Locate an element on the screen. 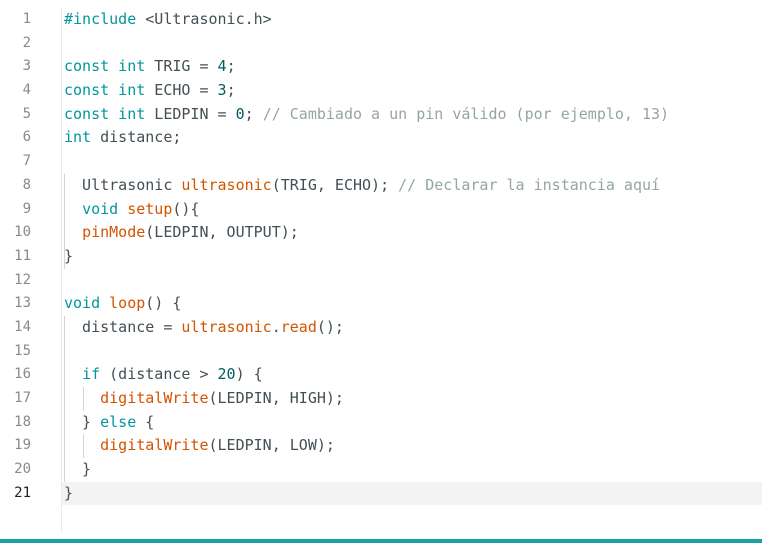 The height and width of the screenshot is (543, 762). code-token: if is located at coordinates (91, 374).